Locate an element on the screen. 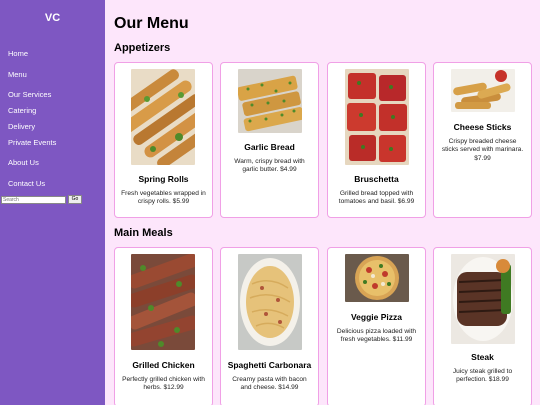 The image size is (540, 405). nav-private-events: Private Events is located at coordinates (32, 142).